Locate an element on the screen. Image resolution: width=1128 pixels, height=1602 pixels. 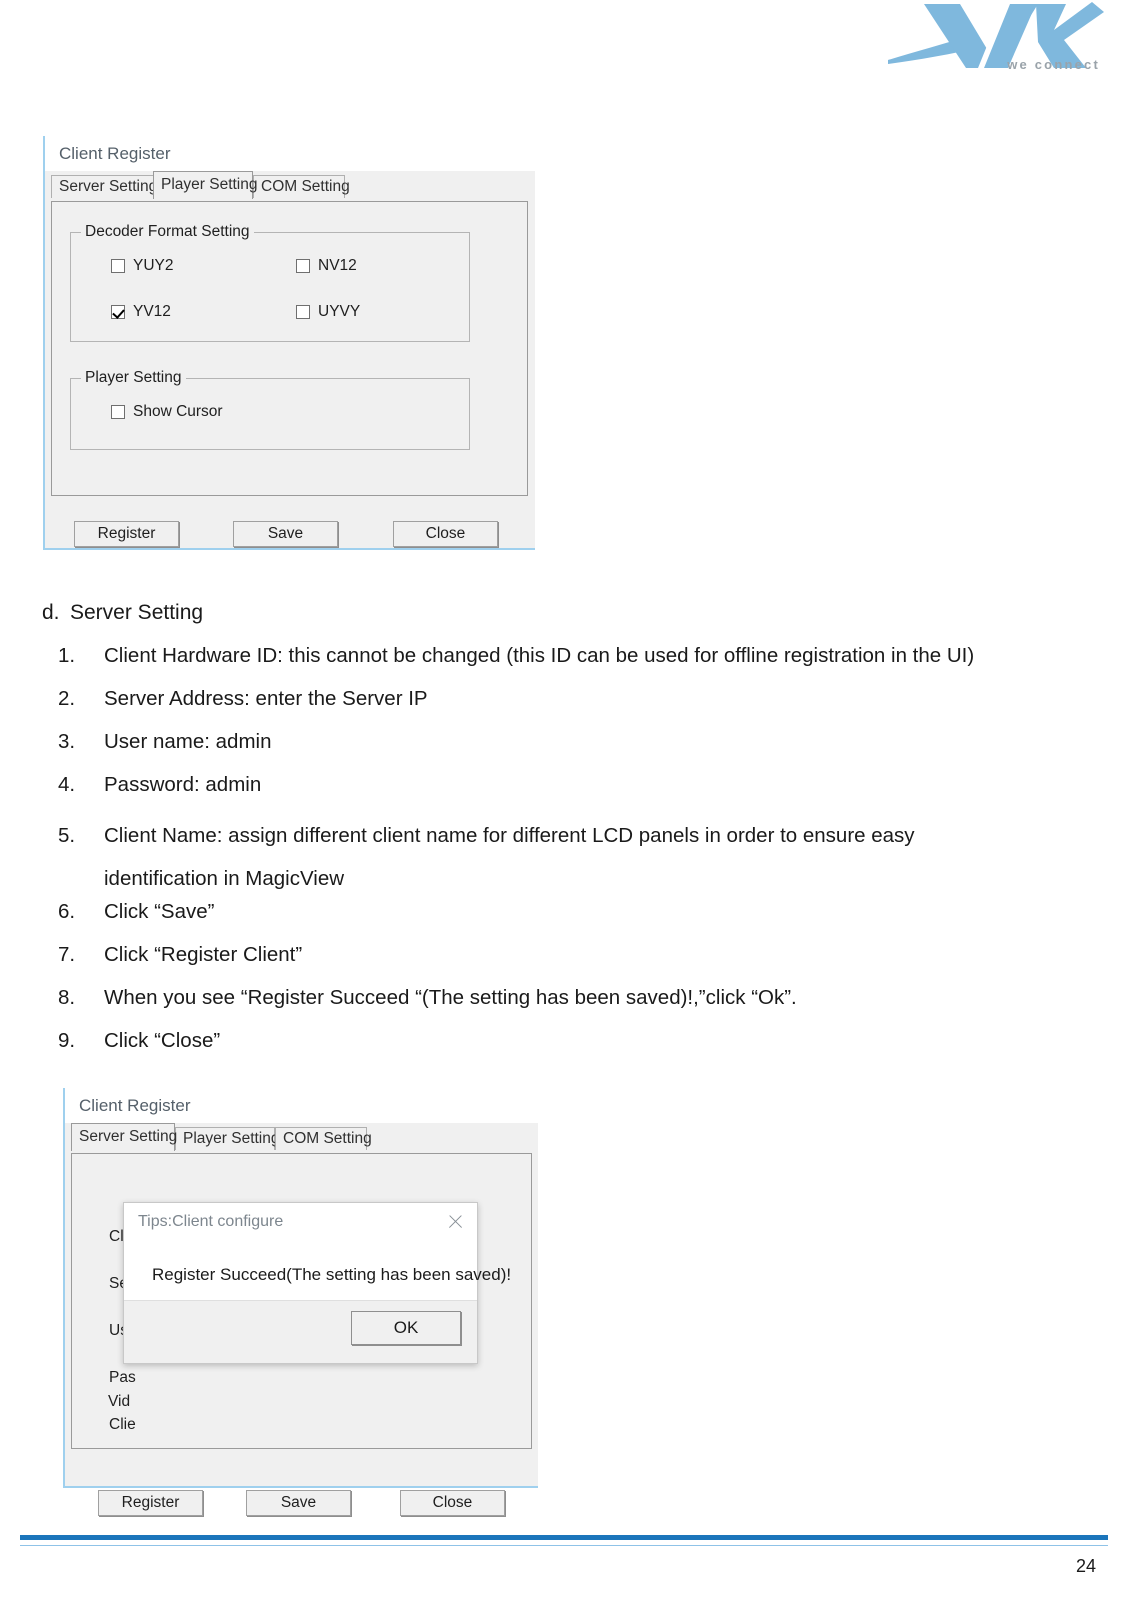
list-item-number: 7. is located at coordinates (67, 954).